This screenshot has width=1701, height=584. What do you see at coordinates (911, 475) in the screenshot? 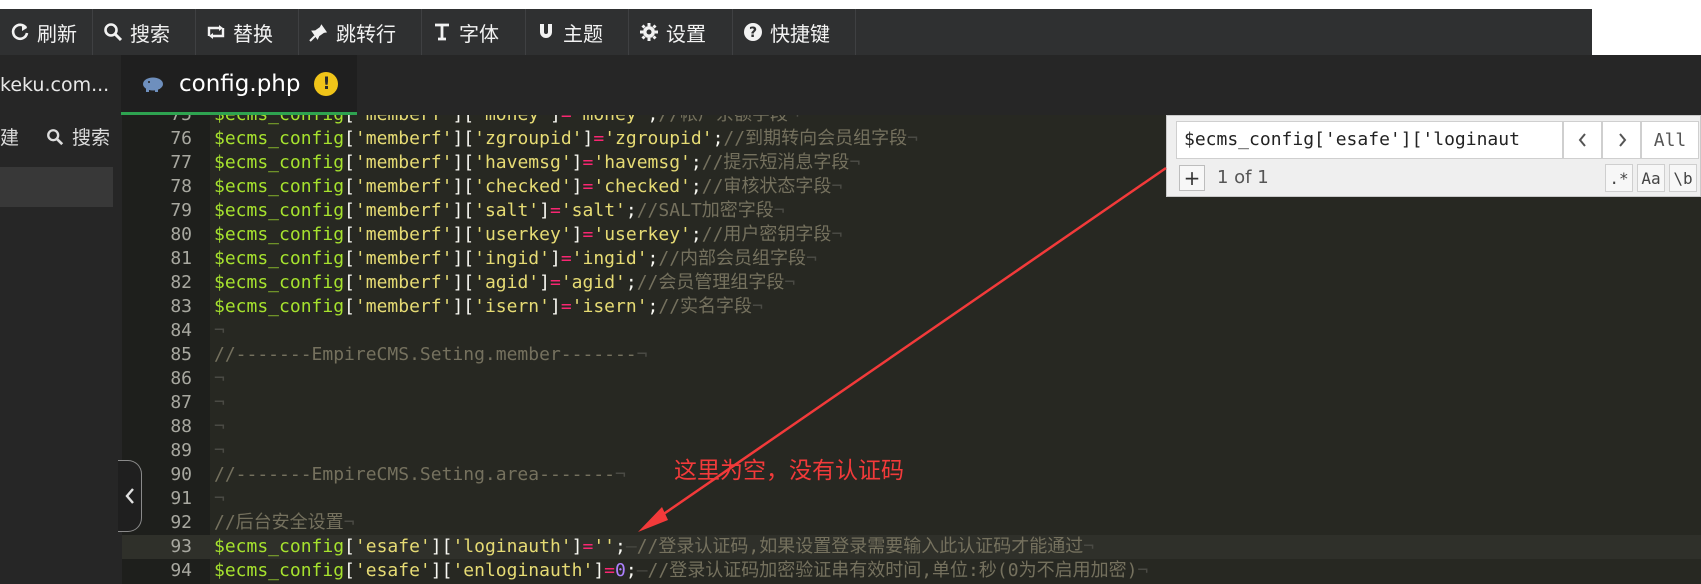
I see `code-line: 90//-------EmpireCMS.Seting.area-------¬` at bounding box center [911, 475].